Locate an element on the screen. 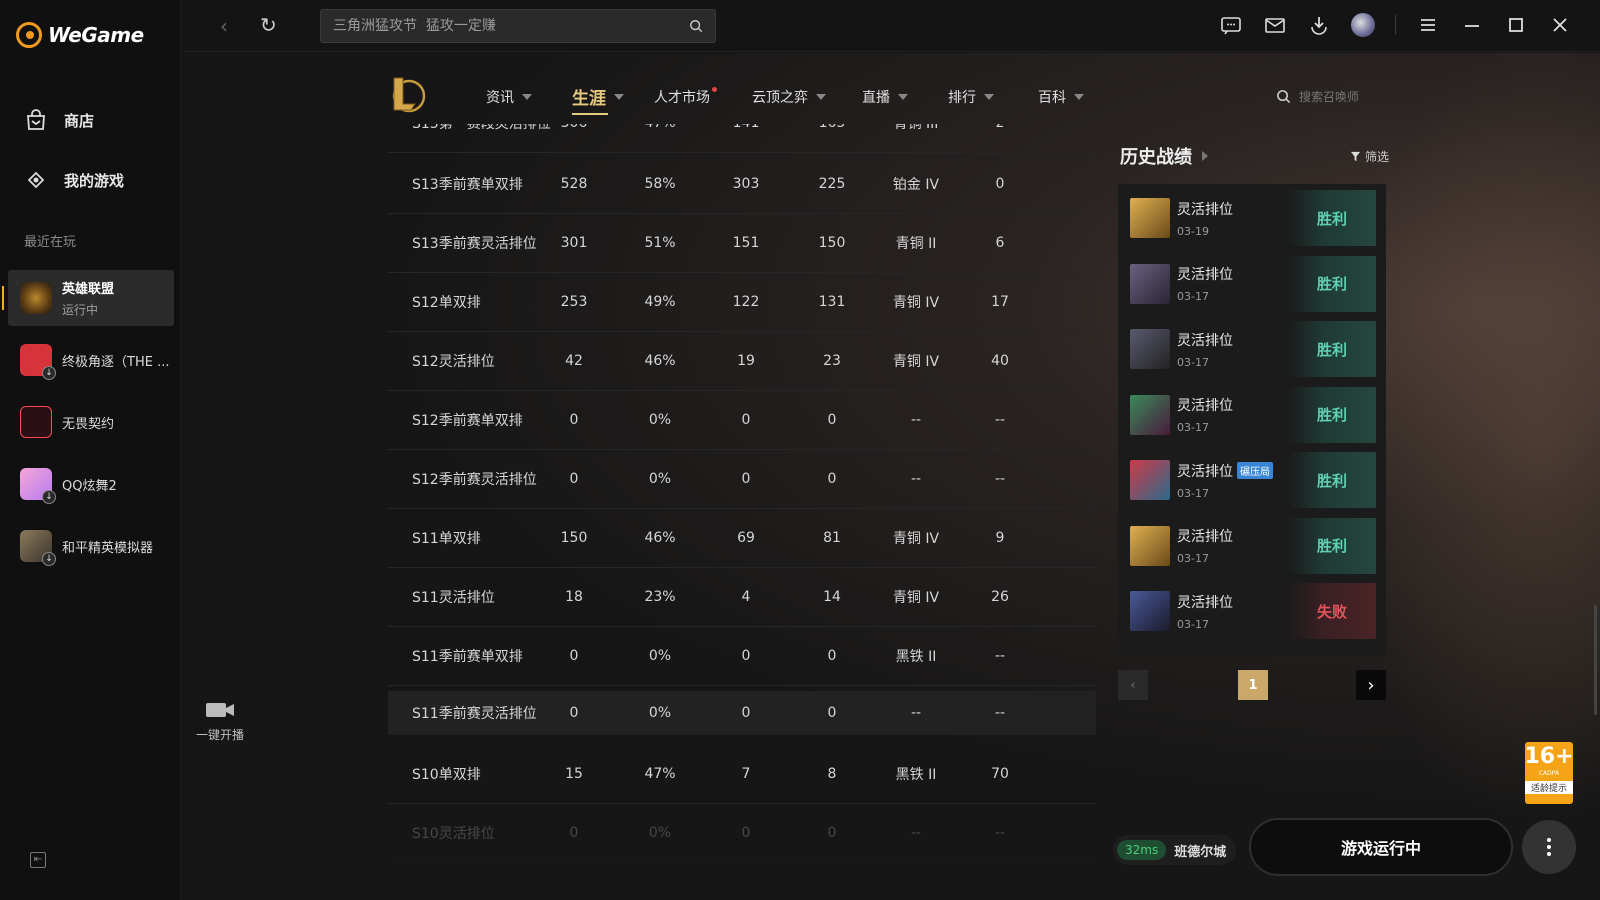  filter-label: 筛选 is located at coordinates (1377, 157).